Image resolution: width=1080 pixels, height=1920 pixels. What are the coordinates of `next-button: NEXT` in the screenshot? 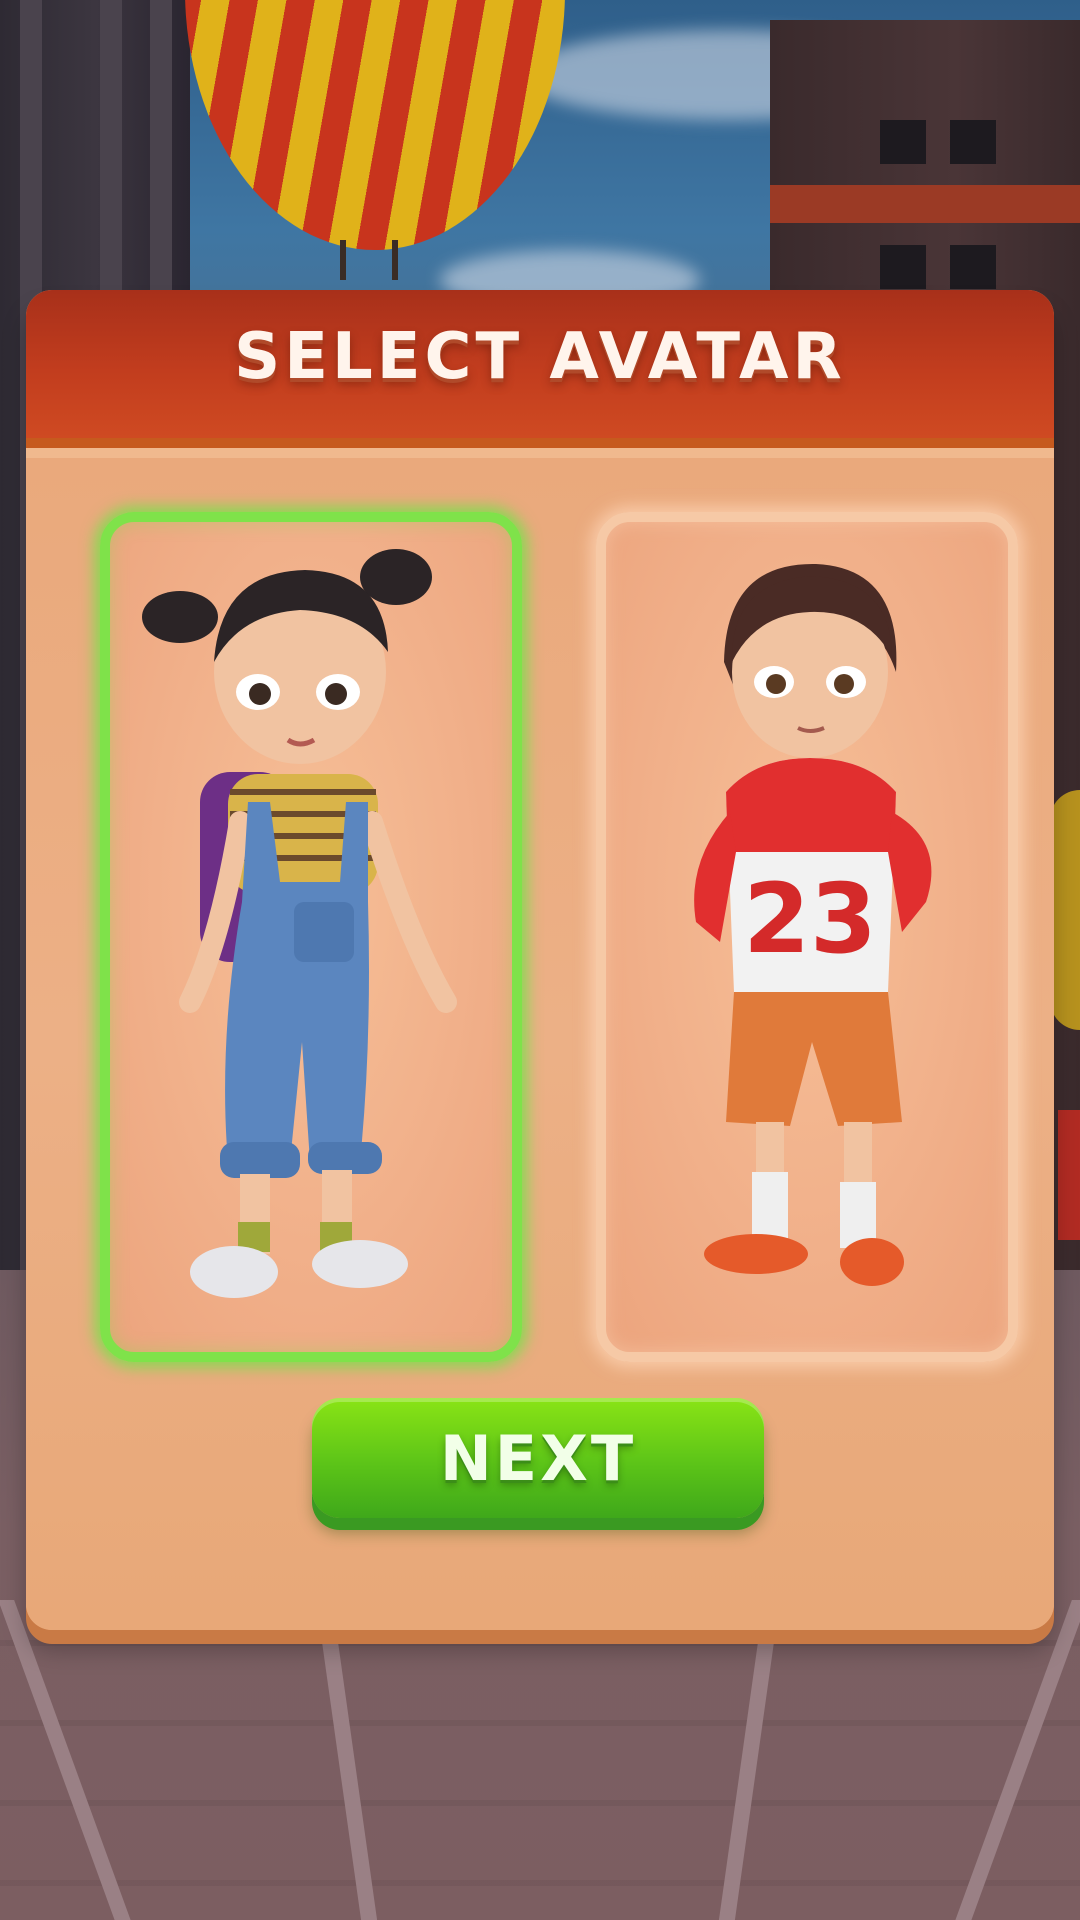 It's located at (538, 1458).